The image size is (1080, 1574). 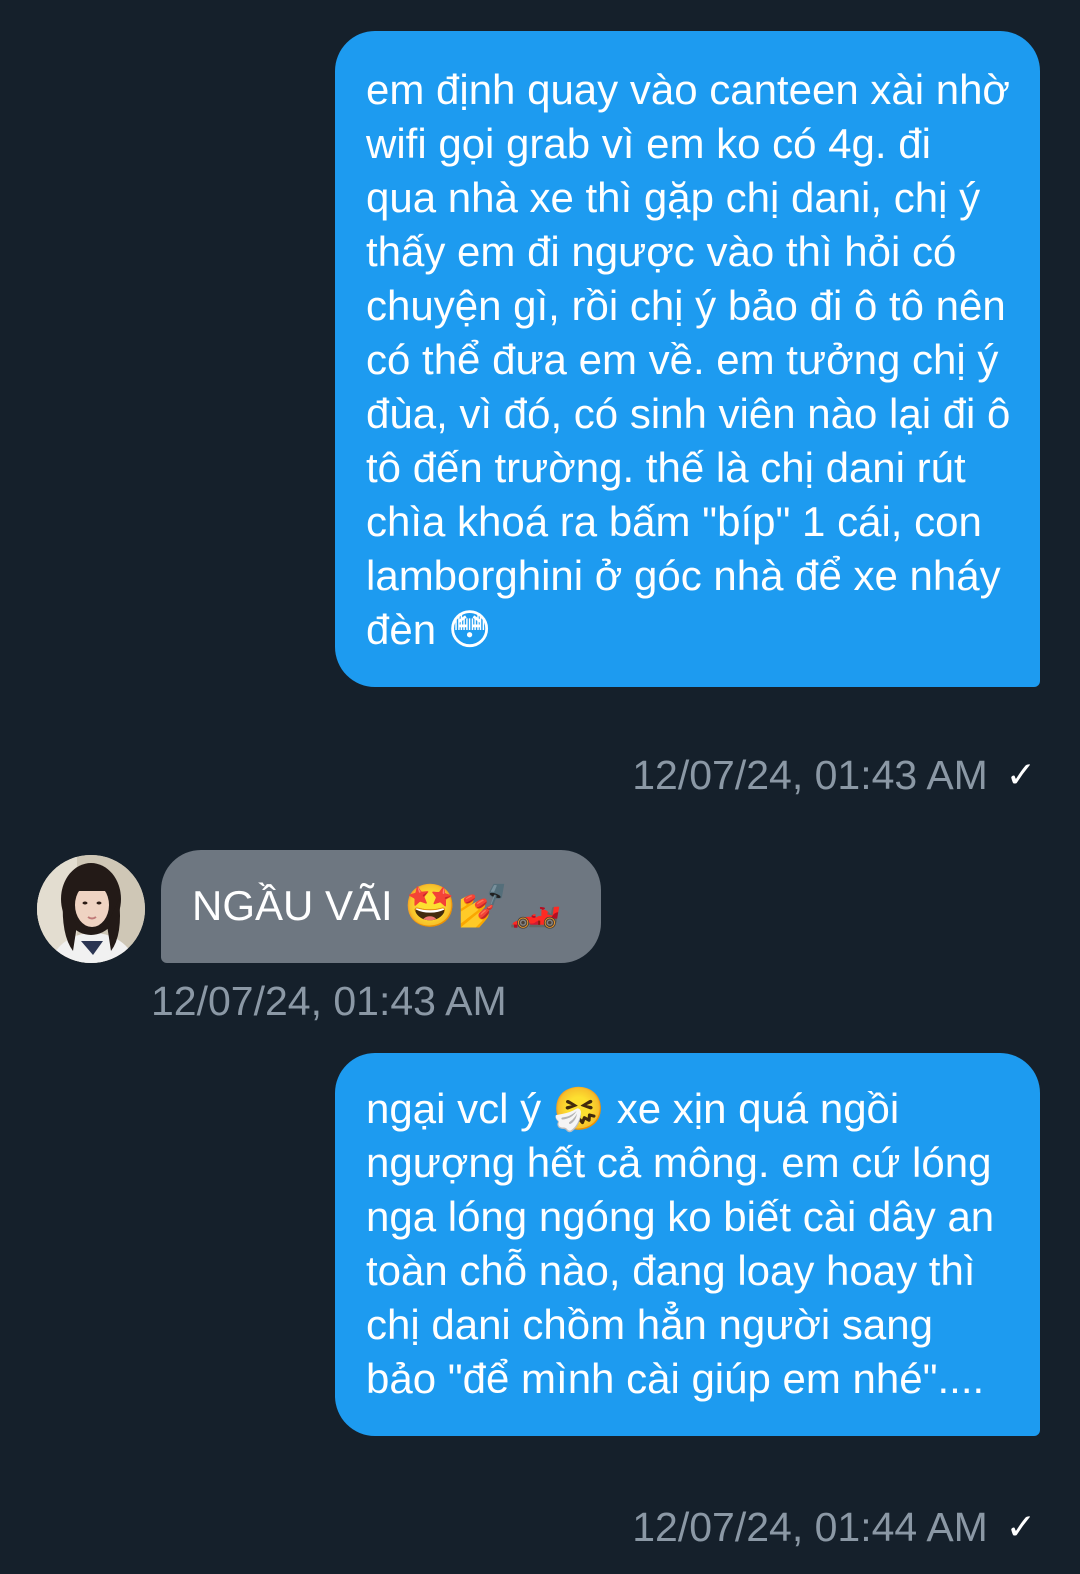 I want to click on avatar-image, so click(x=91, y=909).